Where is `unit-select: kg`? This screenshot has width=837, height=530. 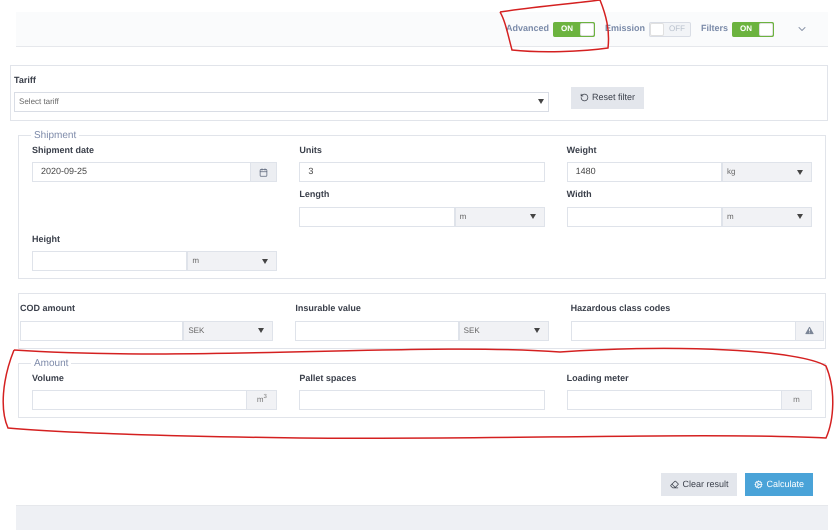 unit-select: kg is located at coordinates (767, 172).